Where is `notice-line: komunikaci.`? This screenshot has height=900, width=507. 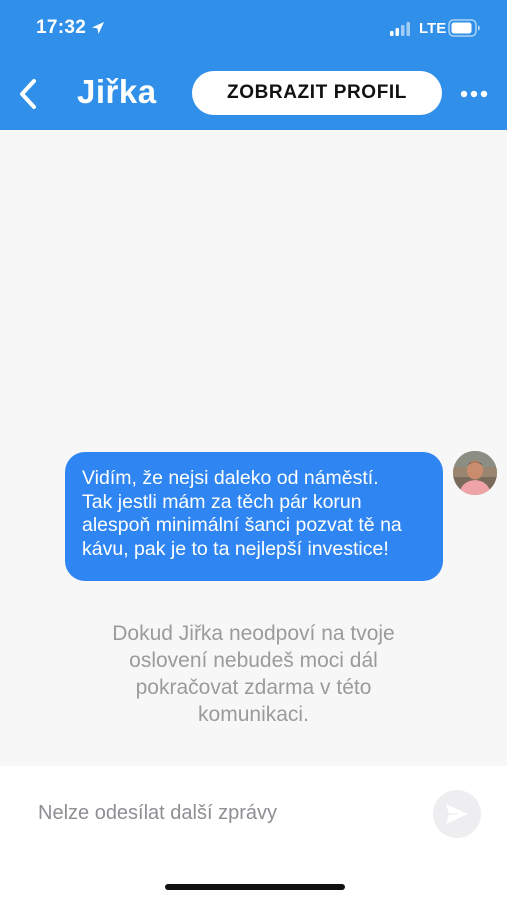 notice-line: komunikaci. is located at coordinates (253, 714).